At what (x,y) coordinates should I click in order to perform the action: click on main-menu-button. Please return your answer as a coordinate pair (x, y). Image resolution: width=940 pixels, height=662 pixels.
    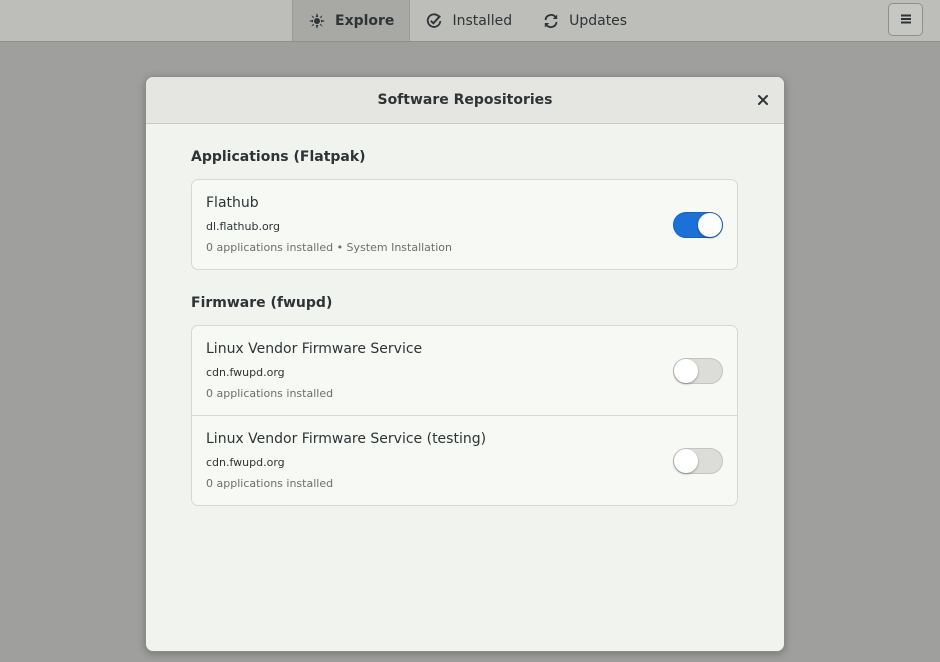
    Looking at the image, I should click on (905, 19).